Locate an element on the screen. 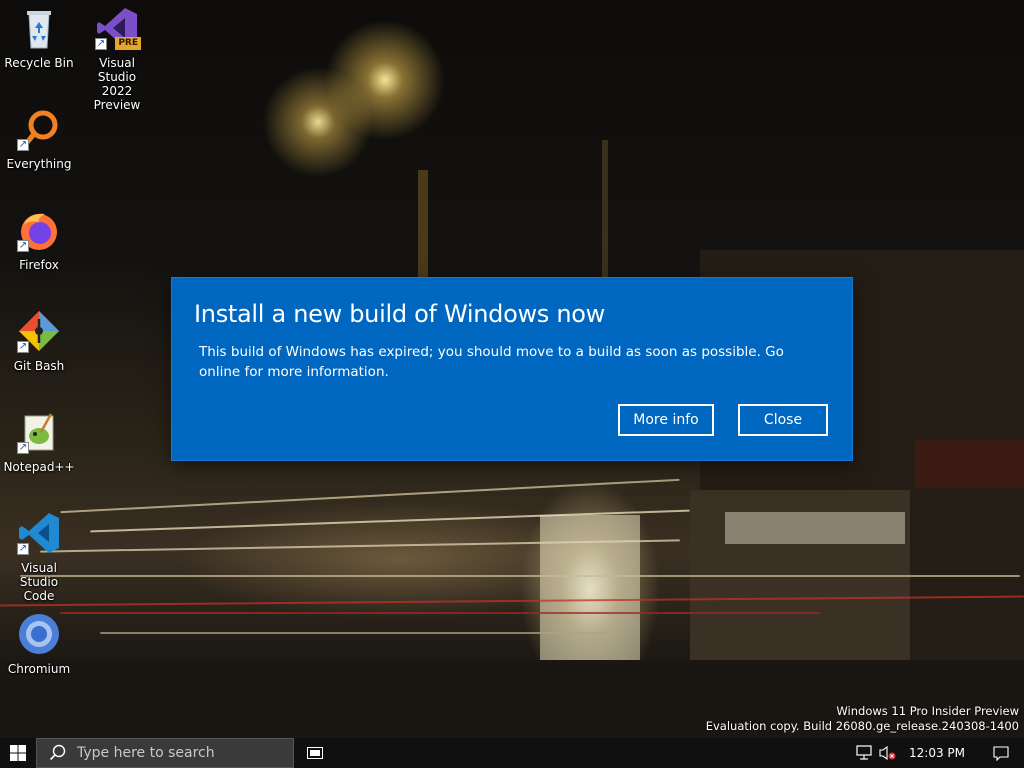 Image resolution: width=1024 pixels, height=768 pixels. desktop-icon-label: Chromium is located at coordinates (39, 669).